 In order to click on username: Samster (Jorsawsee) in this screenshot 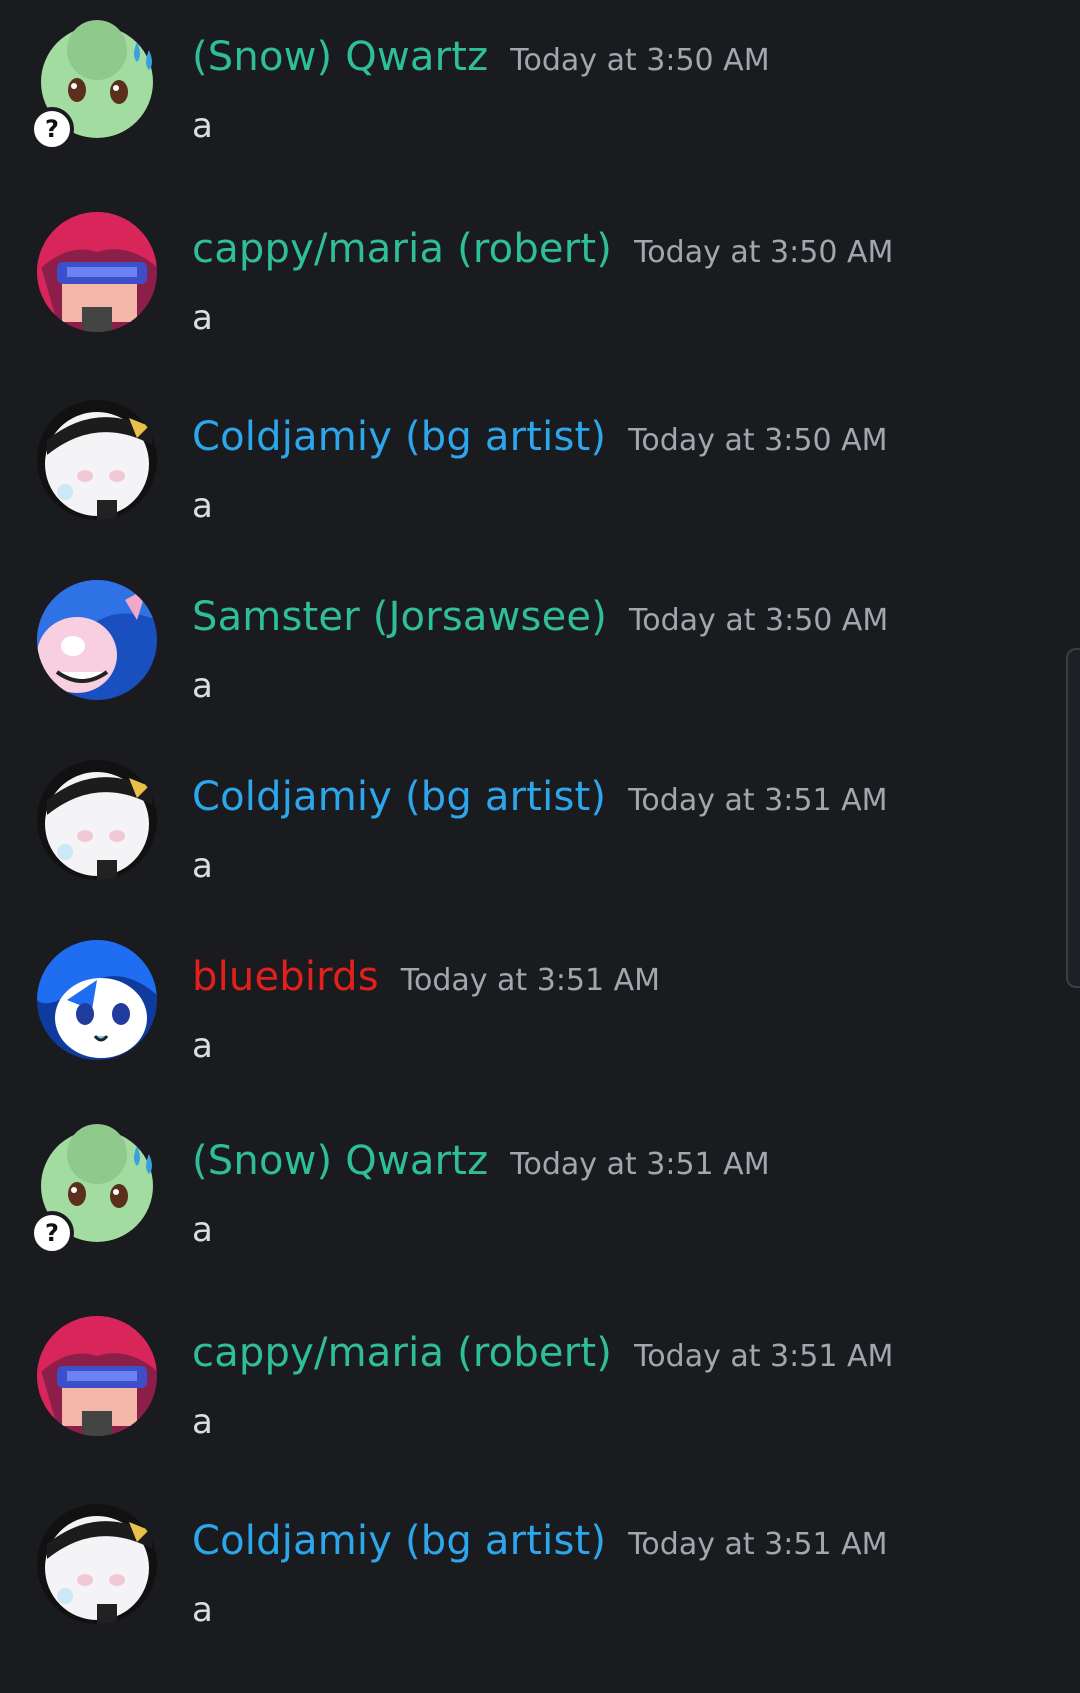, I will do `click(399, 617)`.